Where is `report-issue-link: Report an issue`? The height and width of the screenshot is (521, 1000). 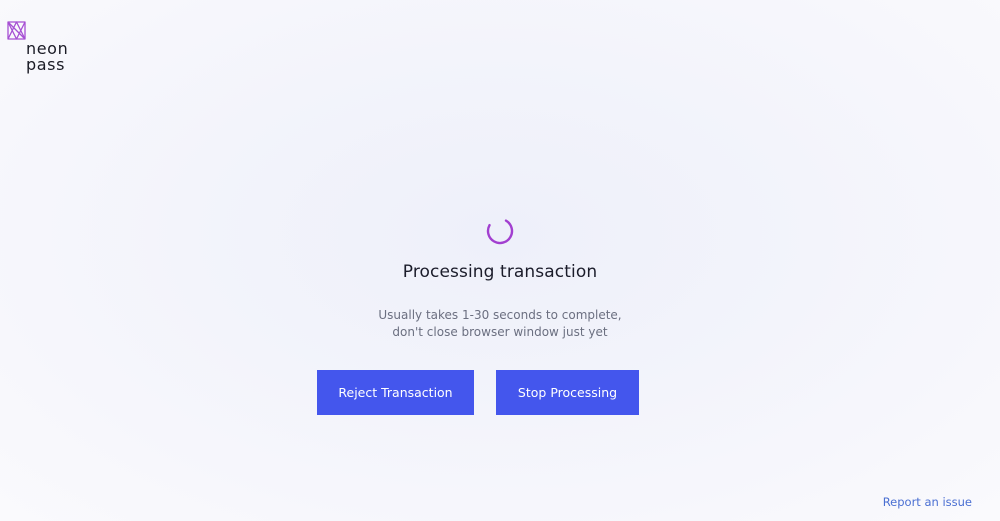 report-issue-link: Report an issue is located at coordinates (927, 502).